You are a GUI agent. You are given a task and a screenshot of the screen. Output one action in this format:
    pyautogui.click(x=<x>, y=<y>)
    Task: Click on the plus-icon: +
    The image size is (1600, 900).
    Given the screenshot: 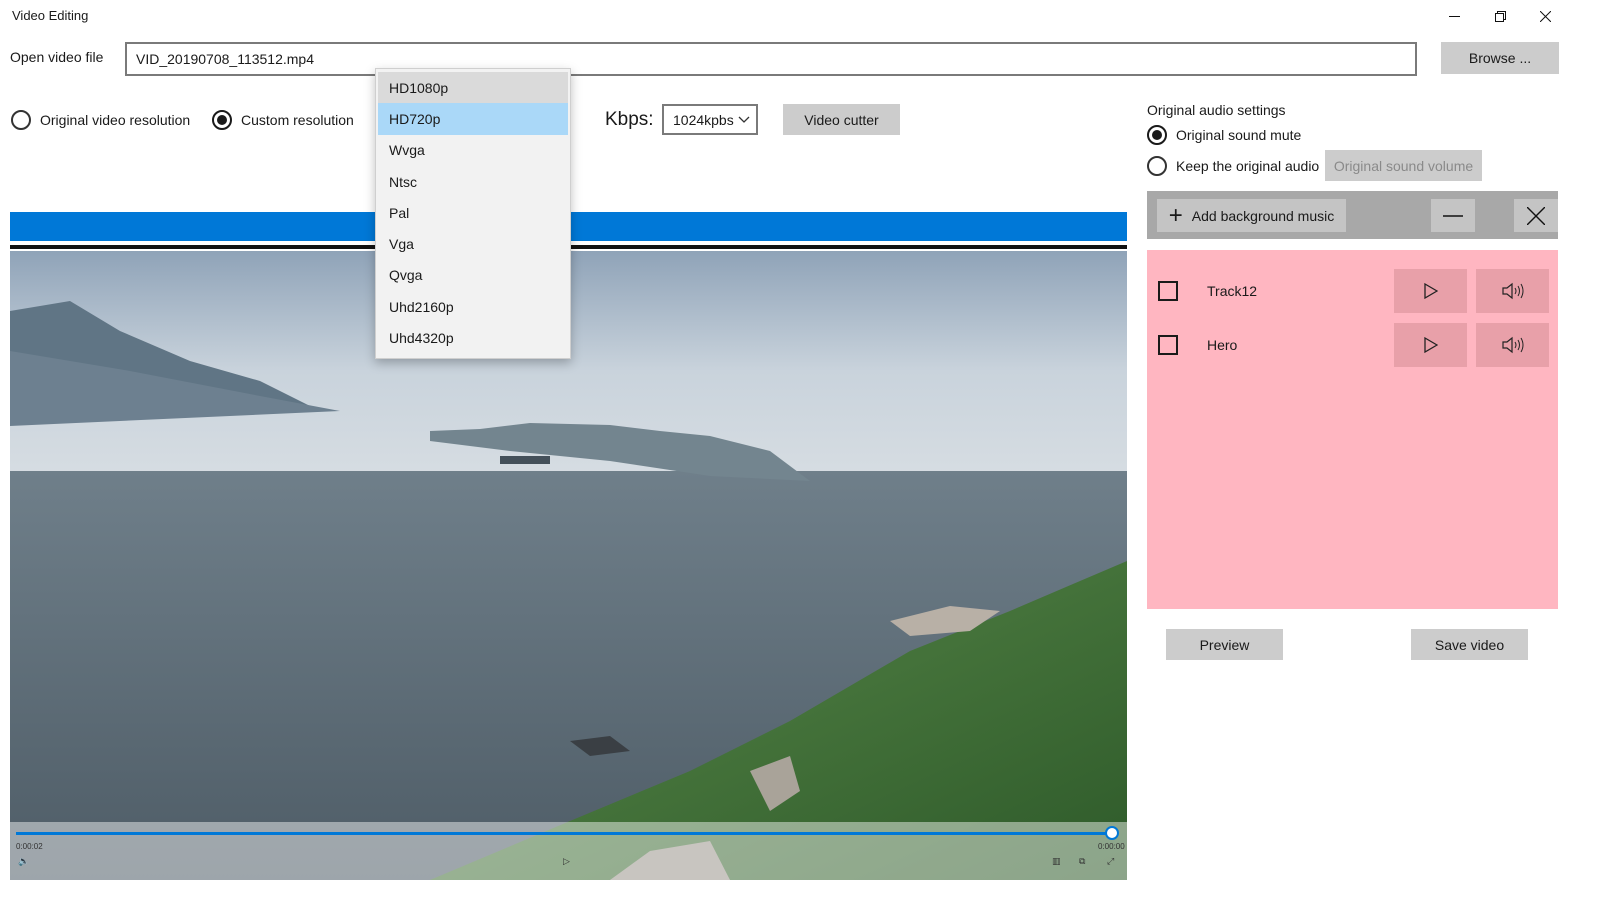 What is the action you would take?
    pyautogui.click(x=1175, y=215)
    